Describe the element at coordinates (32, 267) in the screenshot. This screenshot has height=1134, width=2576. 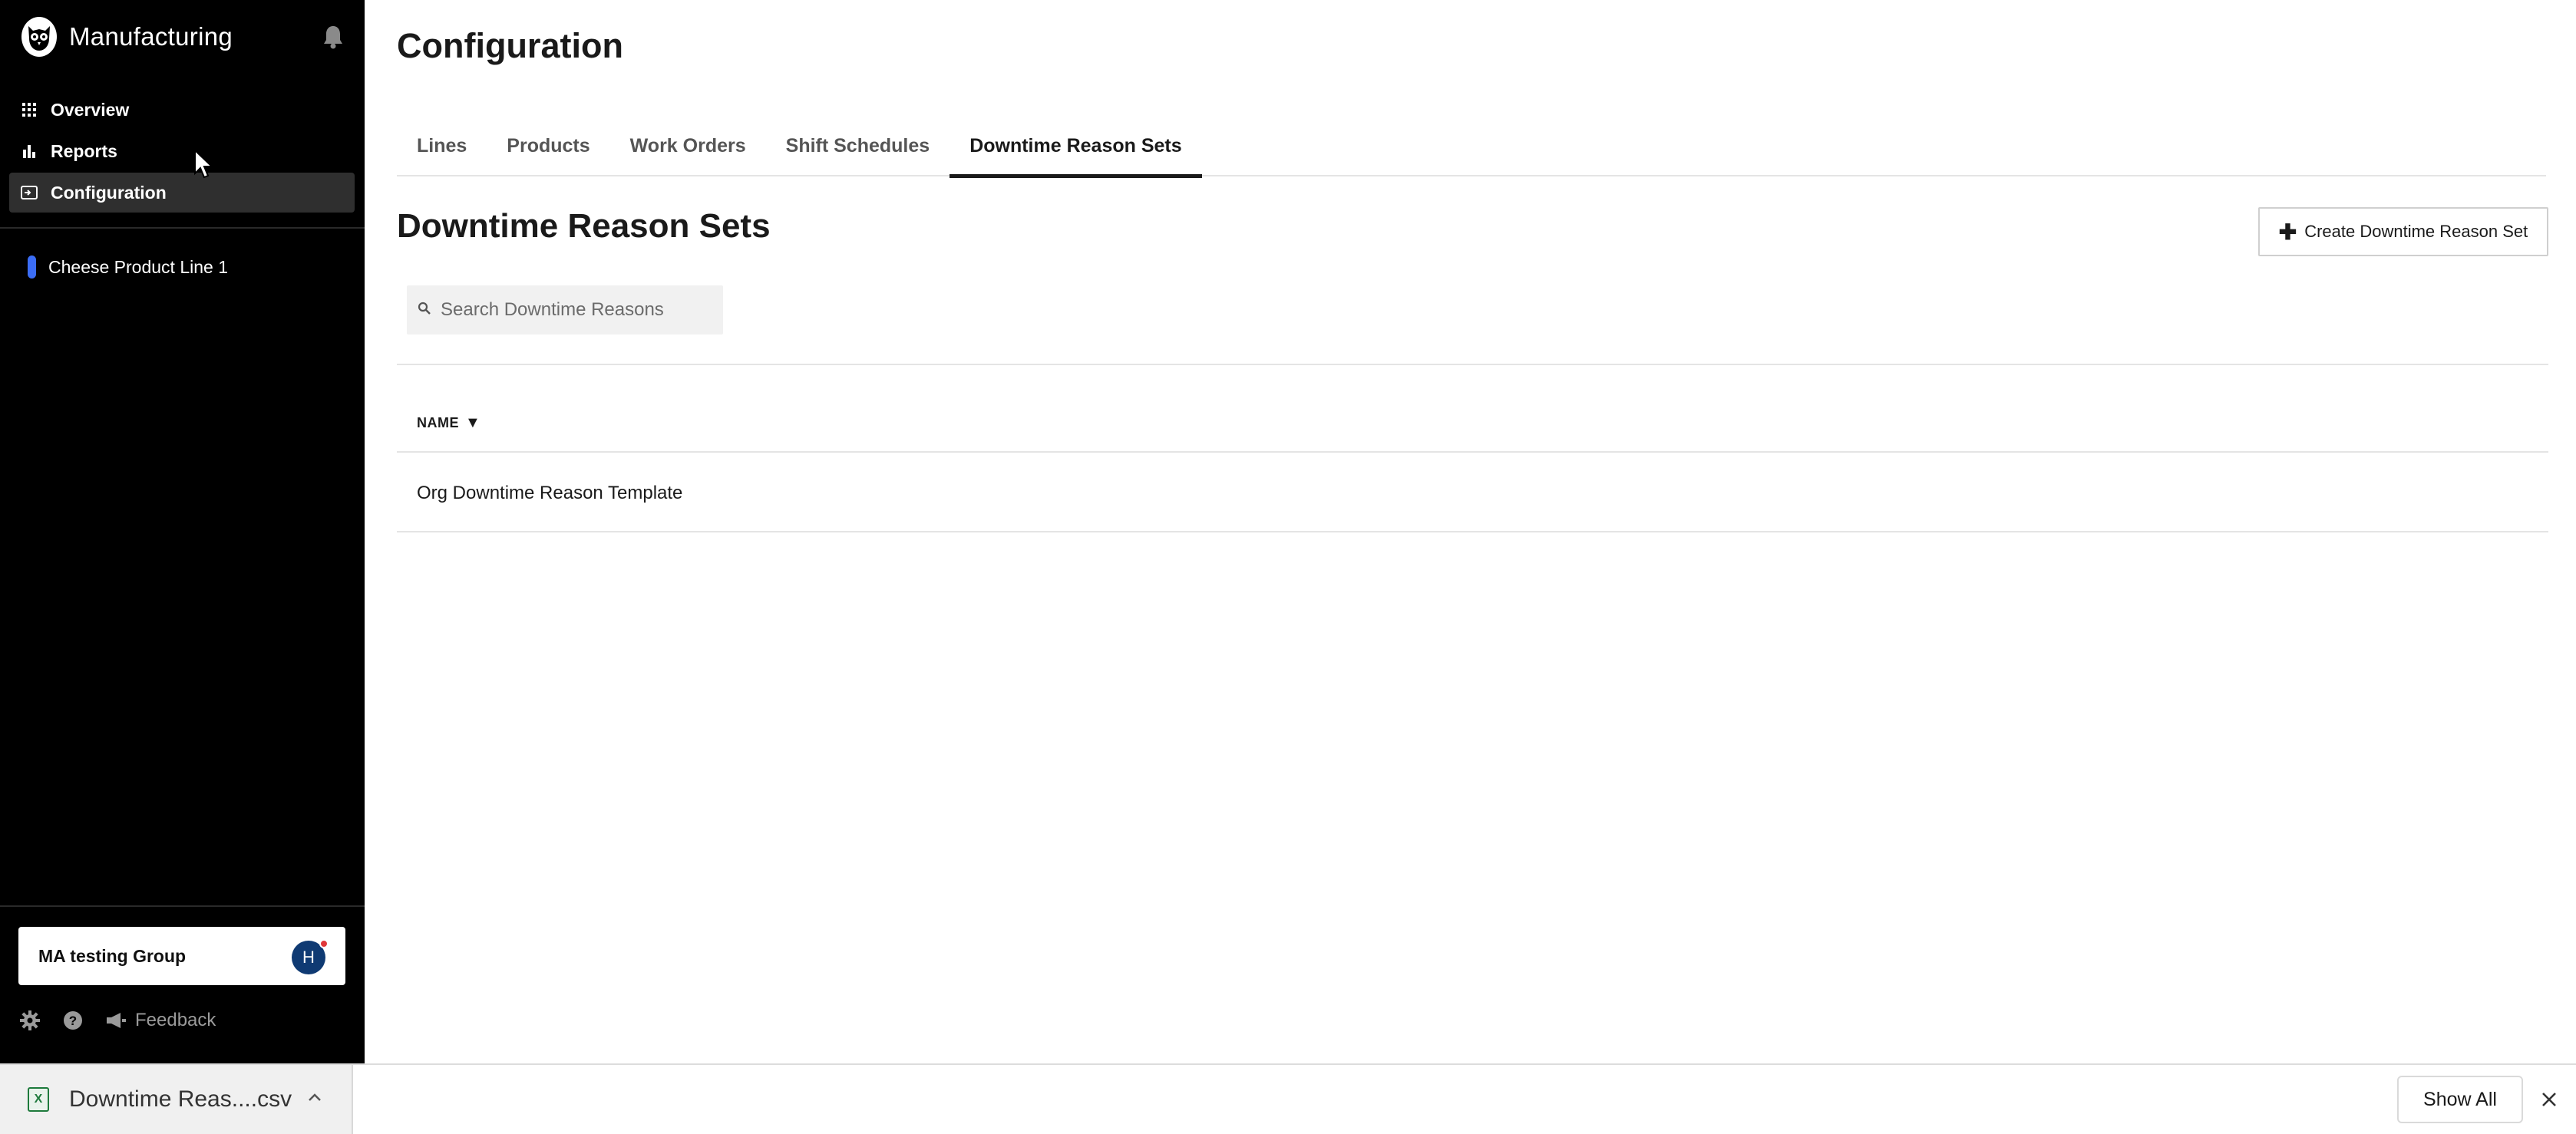
I see `line-status-indicator` at that location.